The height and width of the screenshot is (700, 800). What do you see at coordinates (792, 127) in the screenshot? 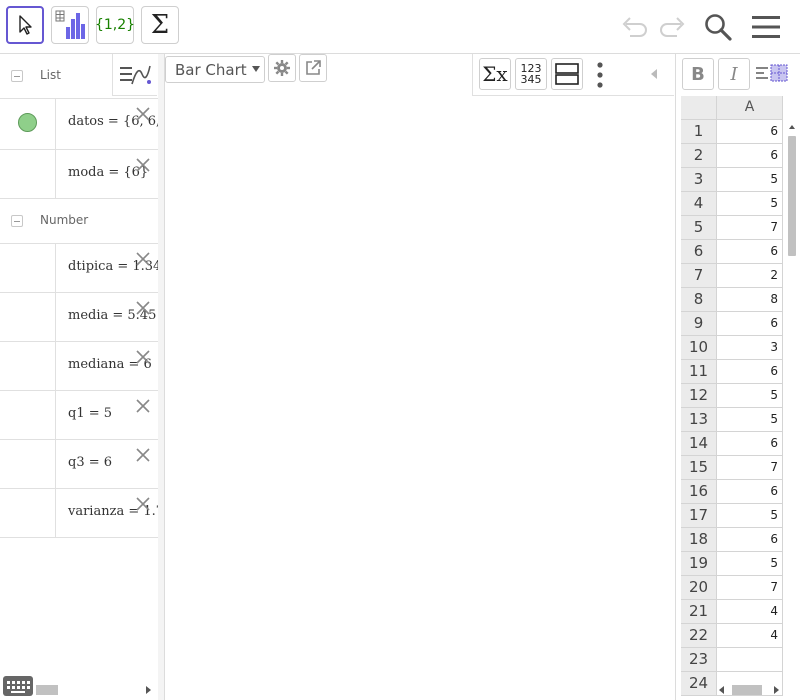
I see `scroll-up-icon` at bounding box center [792, 127].